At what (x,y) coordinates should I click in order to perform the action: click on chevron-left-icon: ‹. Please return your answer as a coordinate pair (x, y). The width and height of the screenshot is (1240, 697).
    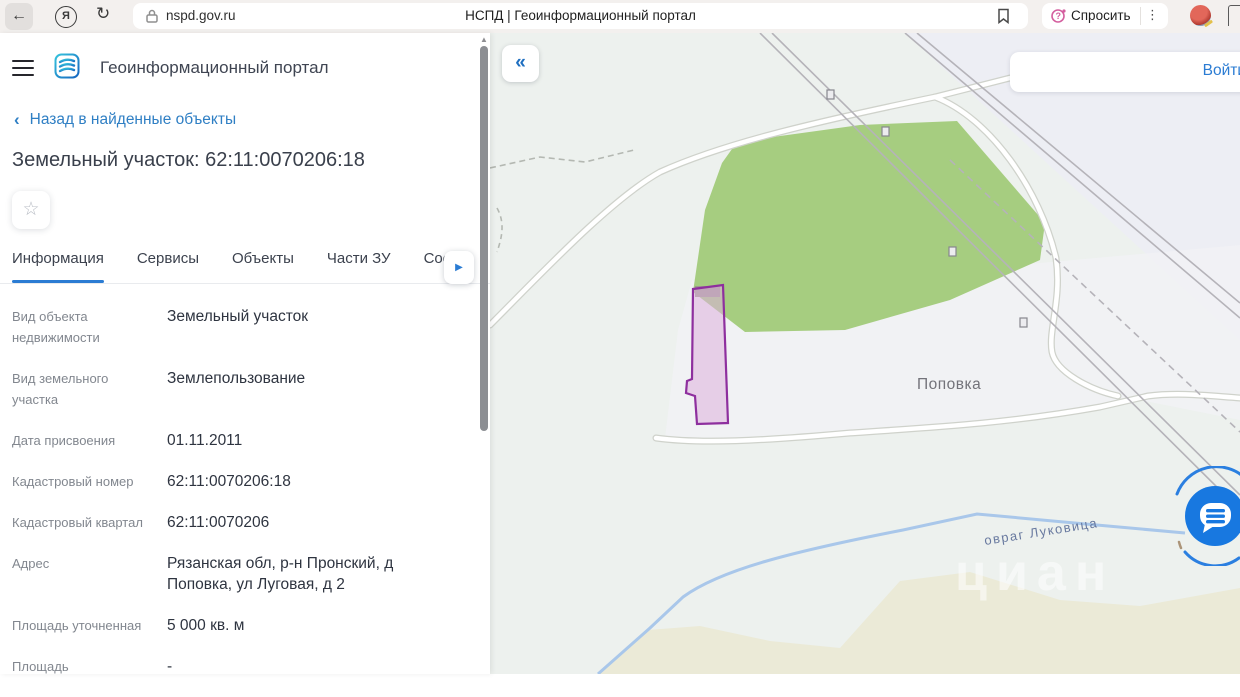
    Looking at the image, I should click on (17, 119).